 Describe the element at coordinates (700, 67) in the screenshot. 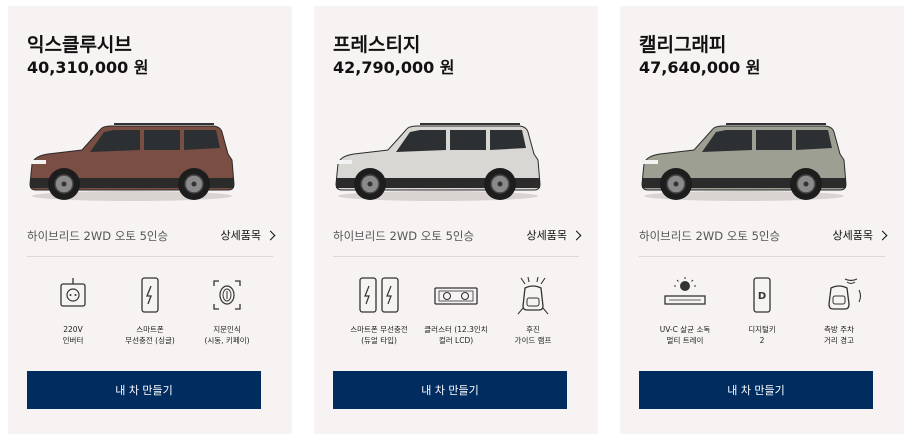

I see `trim-price: 47,640,000 원` at that location.